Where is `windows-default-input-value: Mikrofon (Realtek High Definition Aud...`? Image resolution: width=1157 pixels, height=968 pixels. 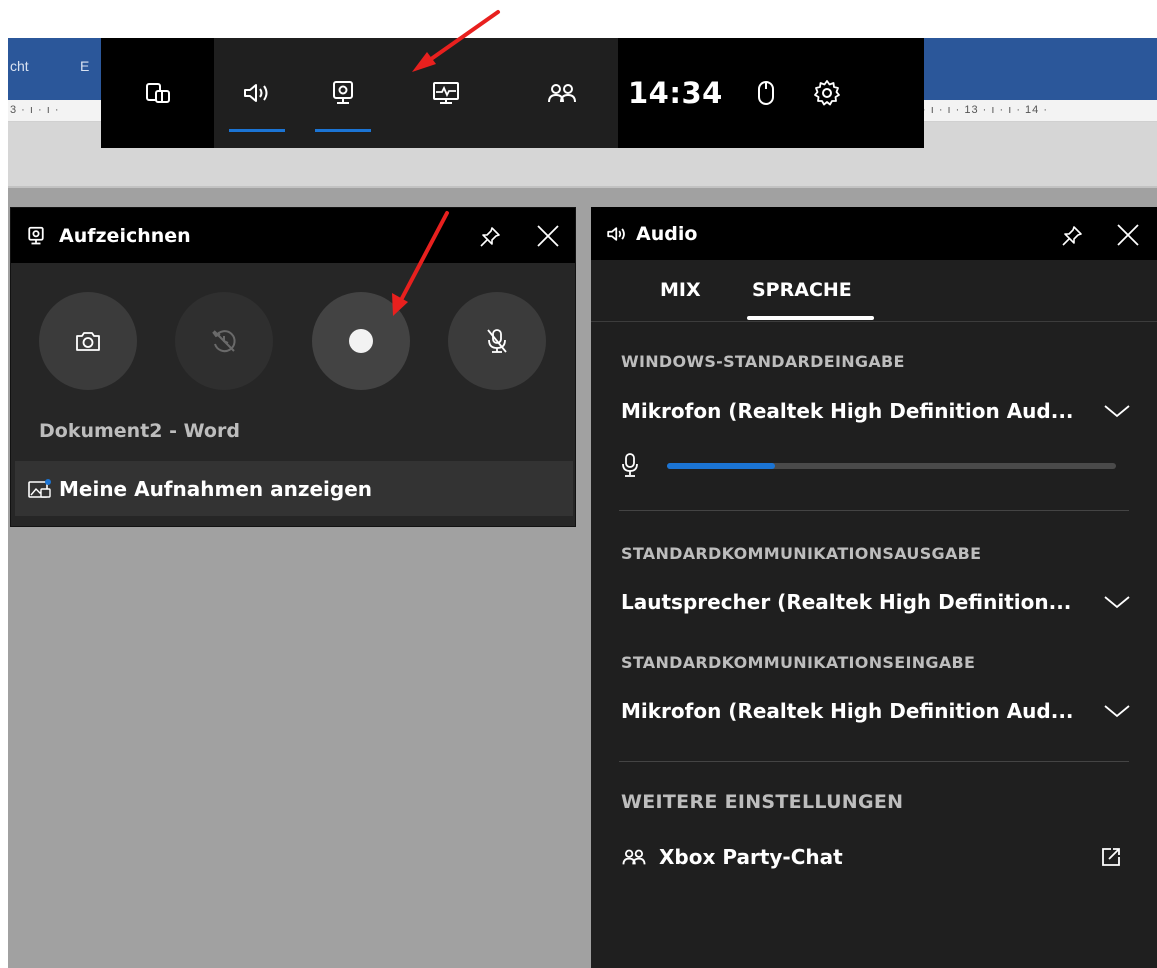
windows-default-input-value: Mikrofon (Realtek High Definition Aud... is located at coordinates (847, 411).